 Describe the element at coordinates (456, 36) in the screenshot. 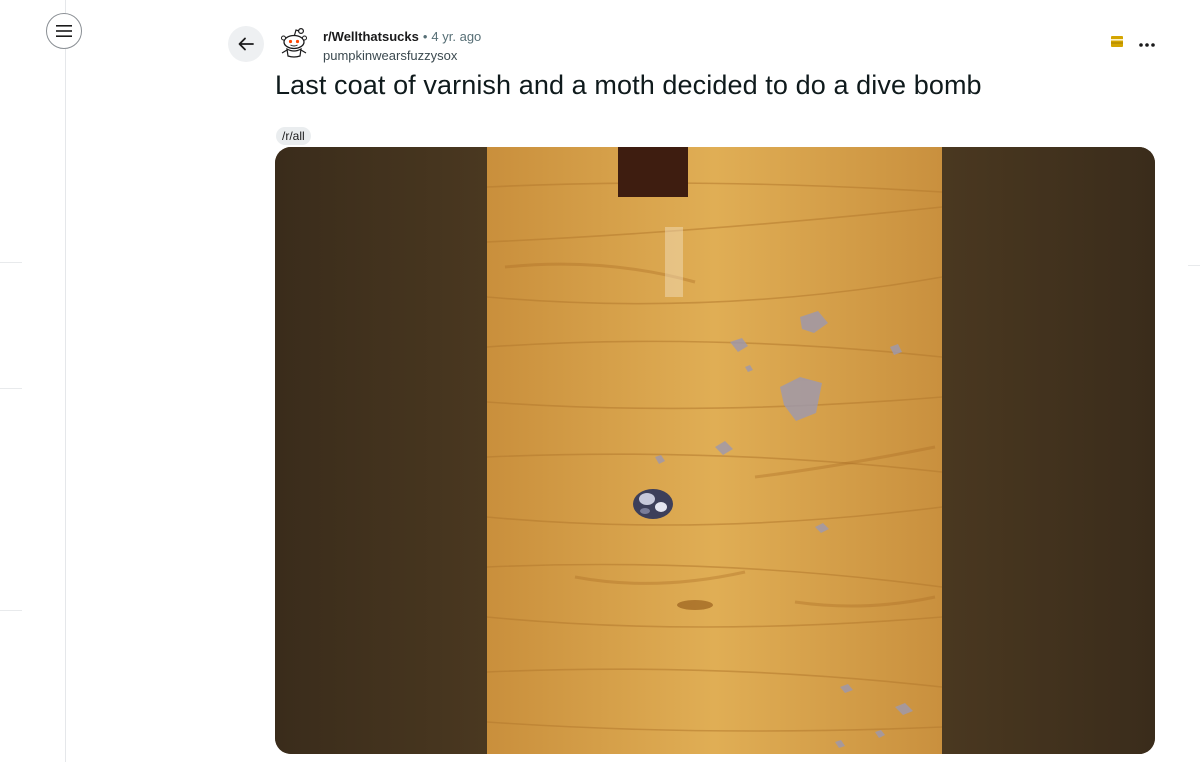

I see `post-age: 4 yr. ago` at that location.